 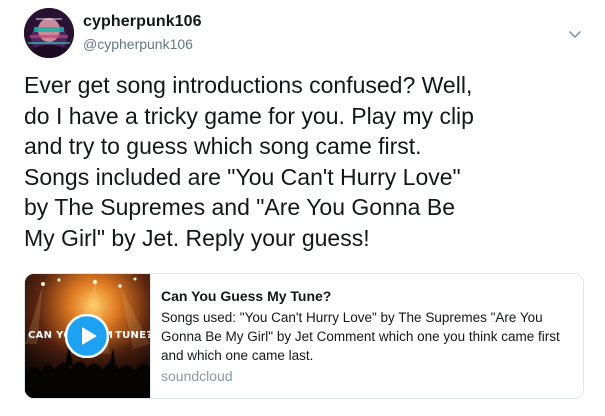 I want to click on avatar, so click(x=49, y=33).